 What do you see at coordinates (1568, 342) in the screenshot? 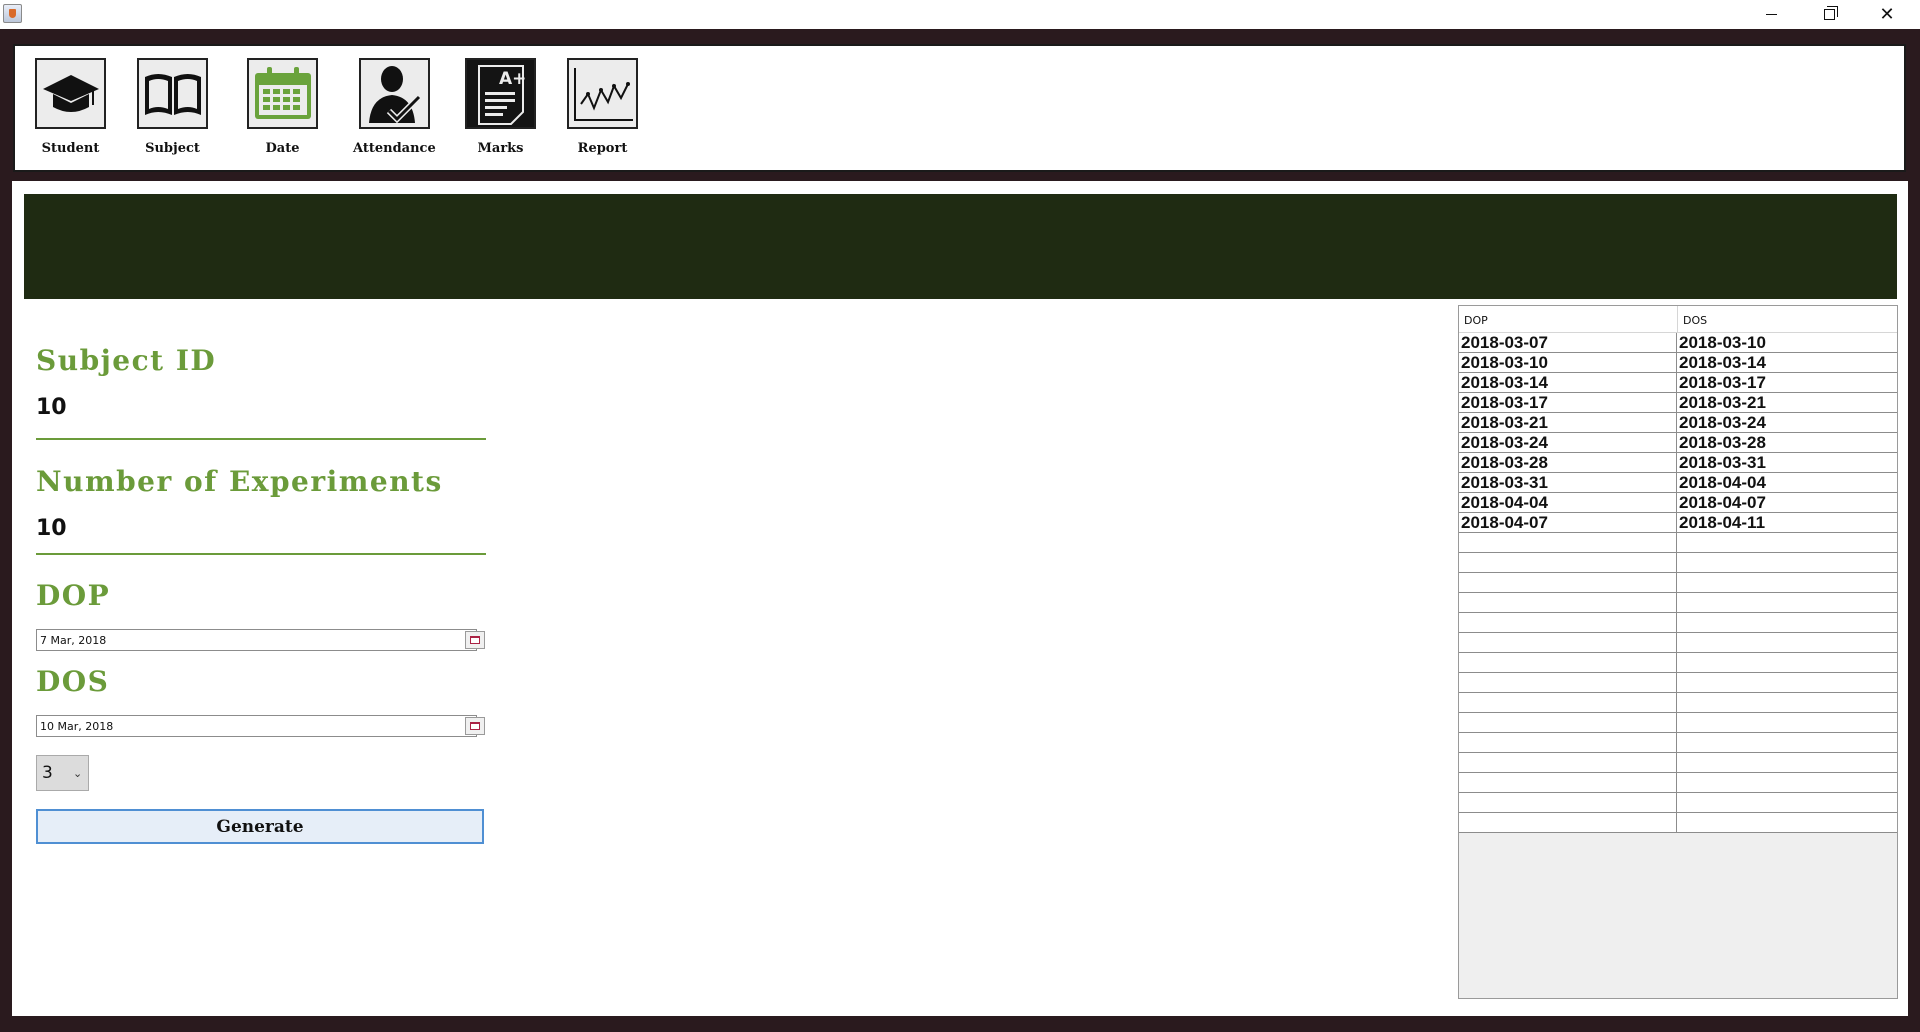
I see `dop-cell: 2018-03-07` at bounding box center [1568, 342].